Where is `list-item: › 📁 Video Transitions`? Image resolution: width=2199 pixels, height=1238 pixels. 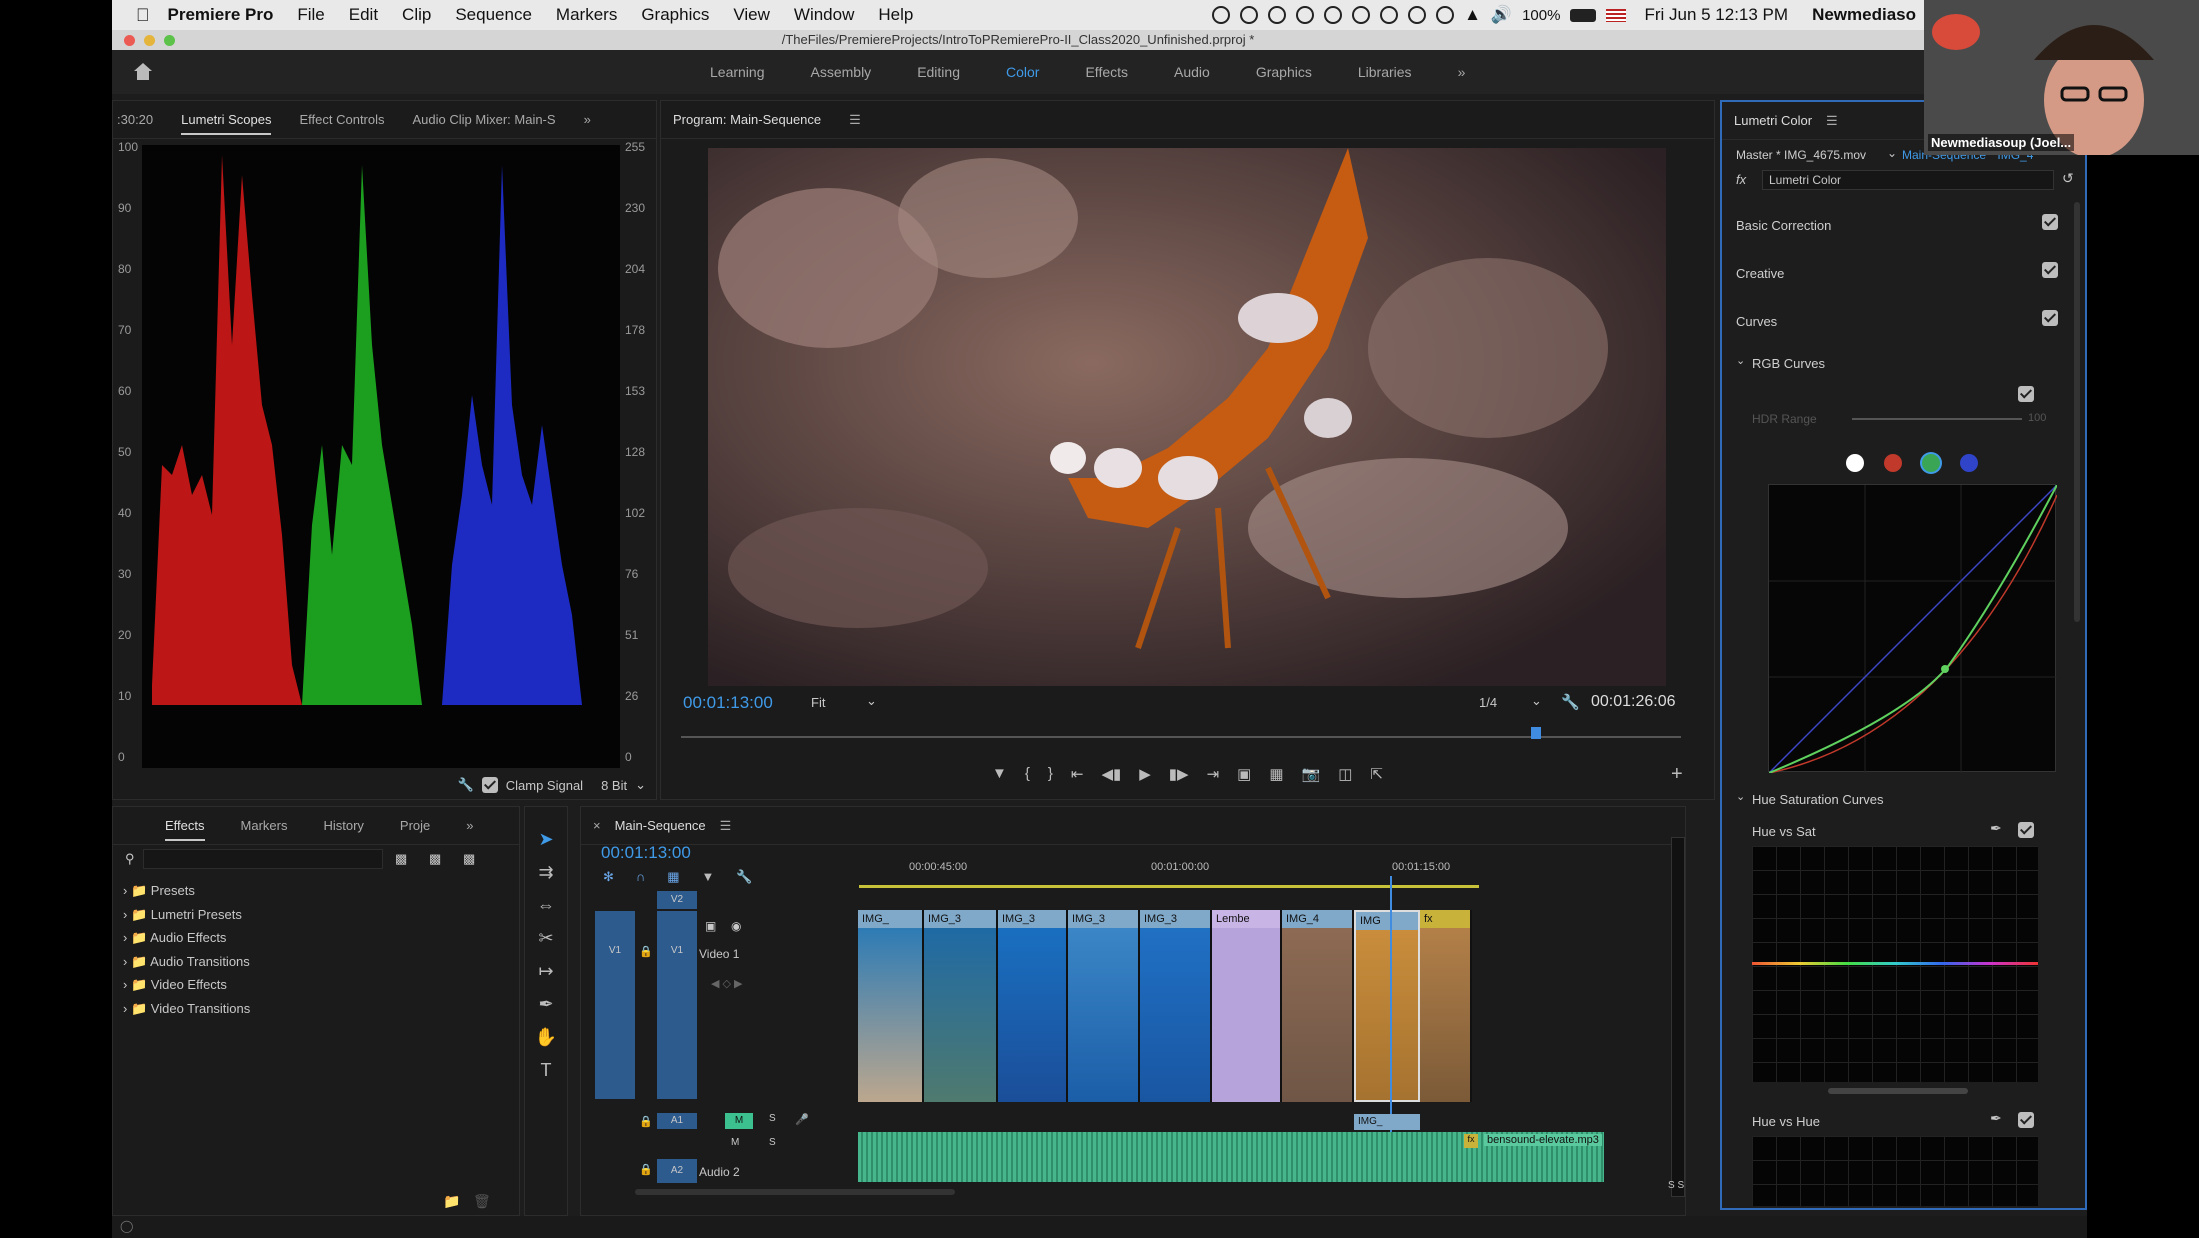
list-item: › 📁 Video Transitions is located at coordinates (186, 1009).